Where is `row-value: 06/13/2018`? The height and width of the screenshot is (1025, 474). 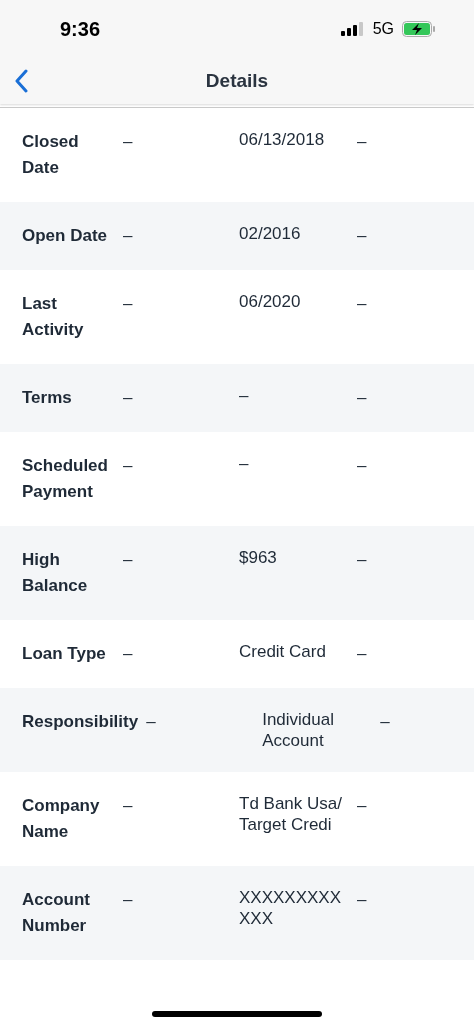 row-value: 06/13/2018 is located at coordinates (282, 139).